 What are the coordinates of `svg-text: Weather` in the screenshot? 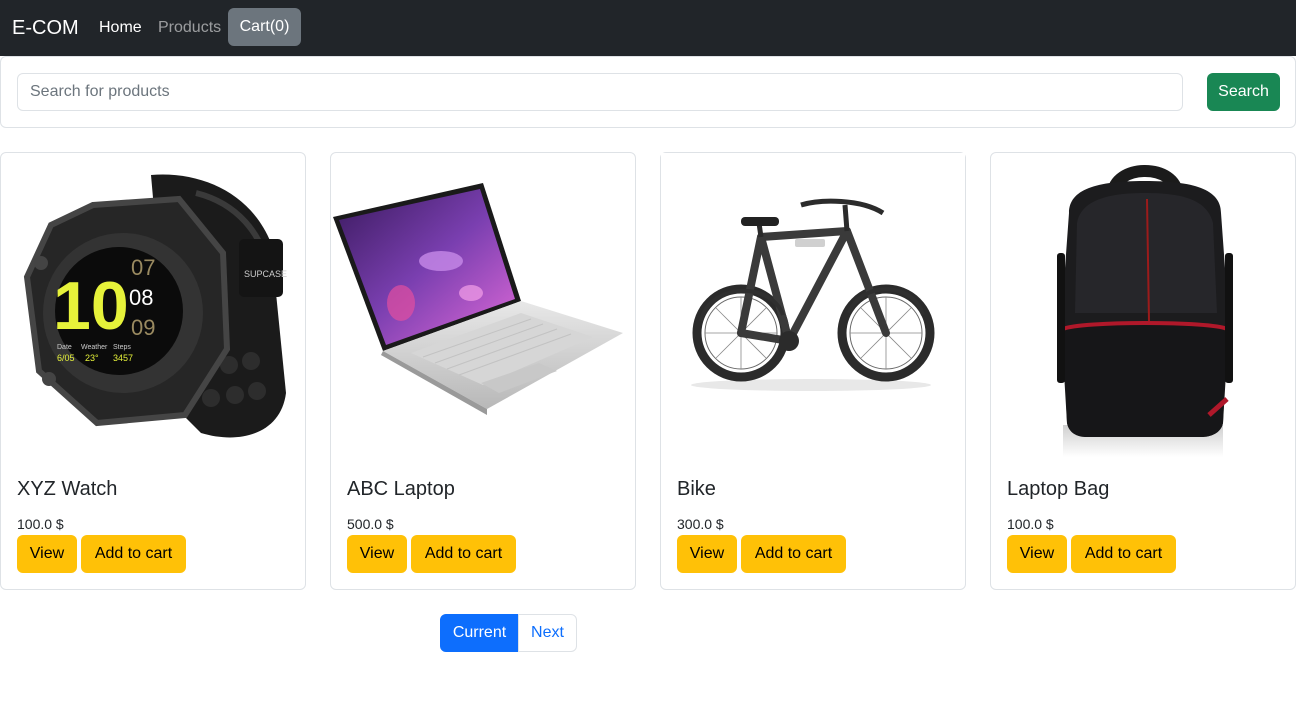 It's located at (94, 347).